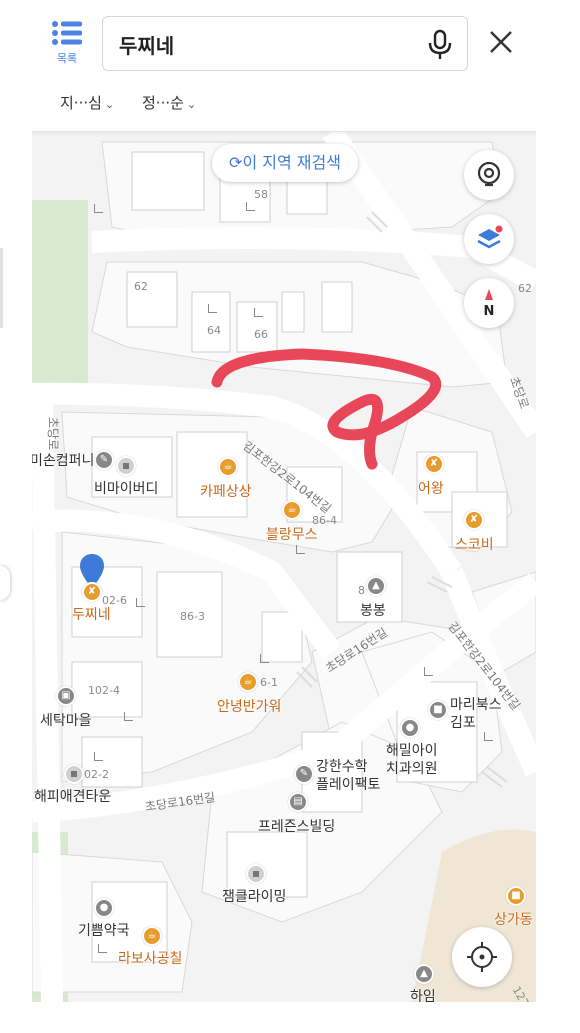 This screenshot has height=1033, width=580. Describe the element at coordinates (513, 919) in the screenshot. I see `place-label-sanggadong: 상가동` at that location.